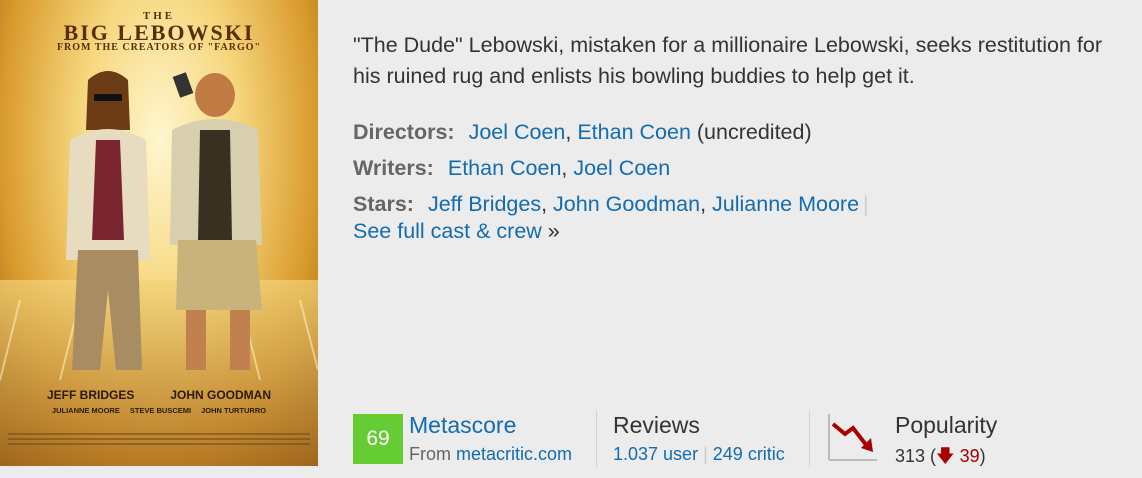  What do you see at coordinates (946, 425) in the screenshot?
I see `popularity-title: Popularity` at bounding box center [946, 425].